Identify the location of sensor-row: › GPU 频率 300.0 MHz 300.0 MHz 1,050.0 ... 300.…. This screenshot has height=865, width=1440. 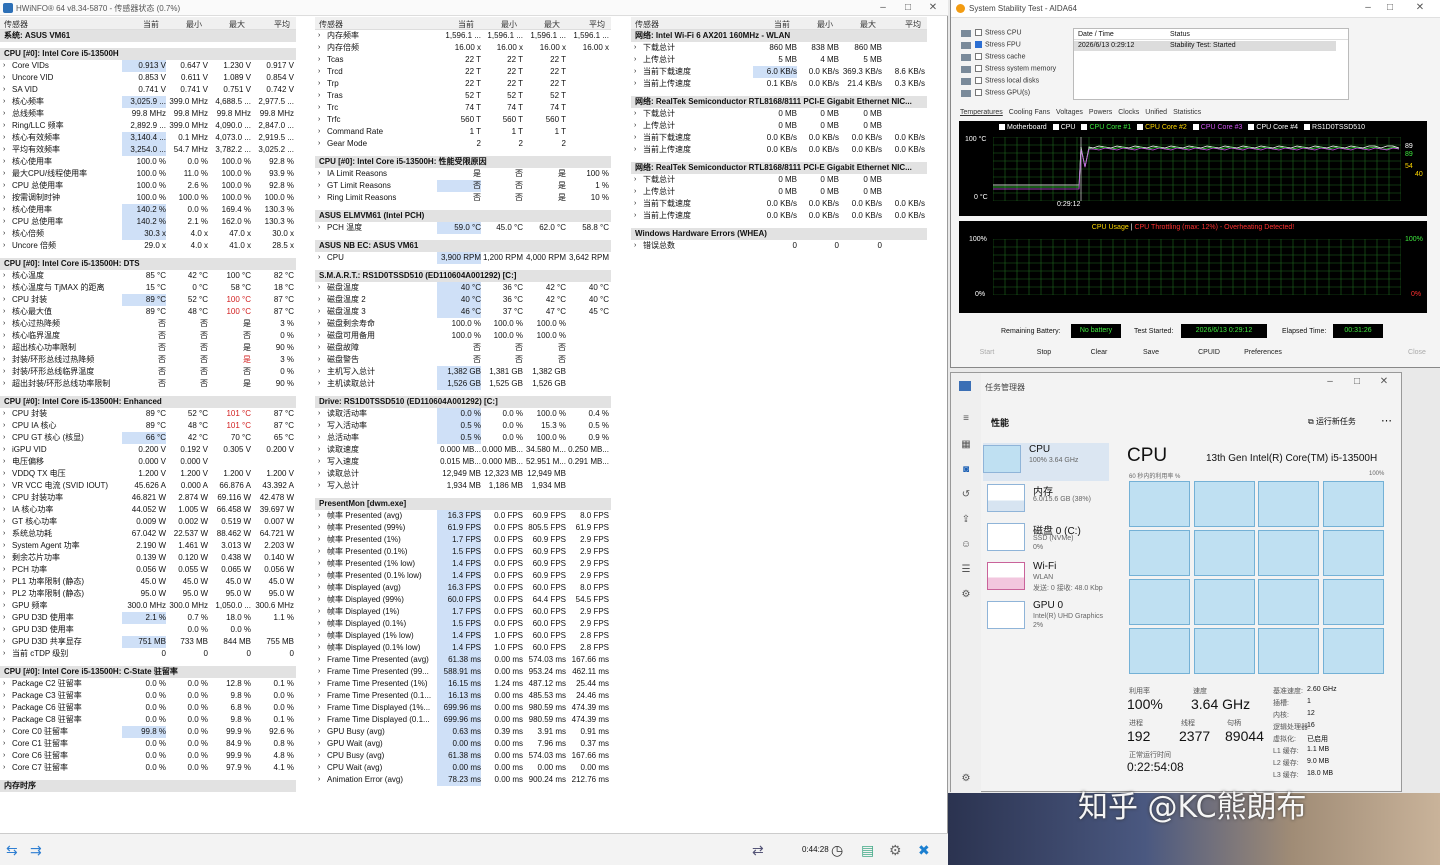
(148, 606).